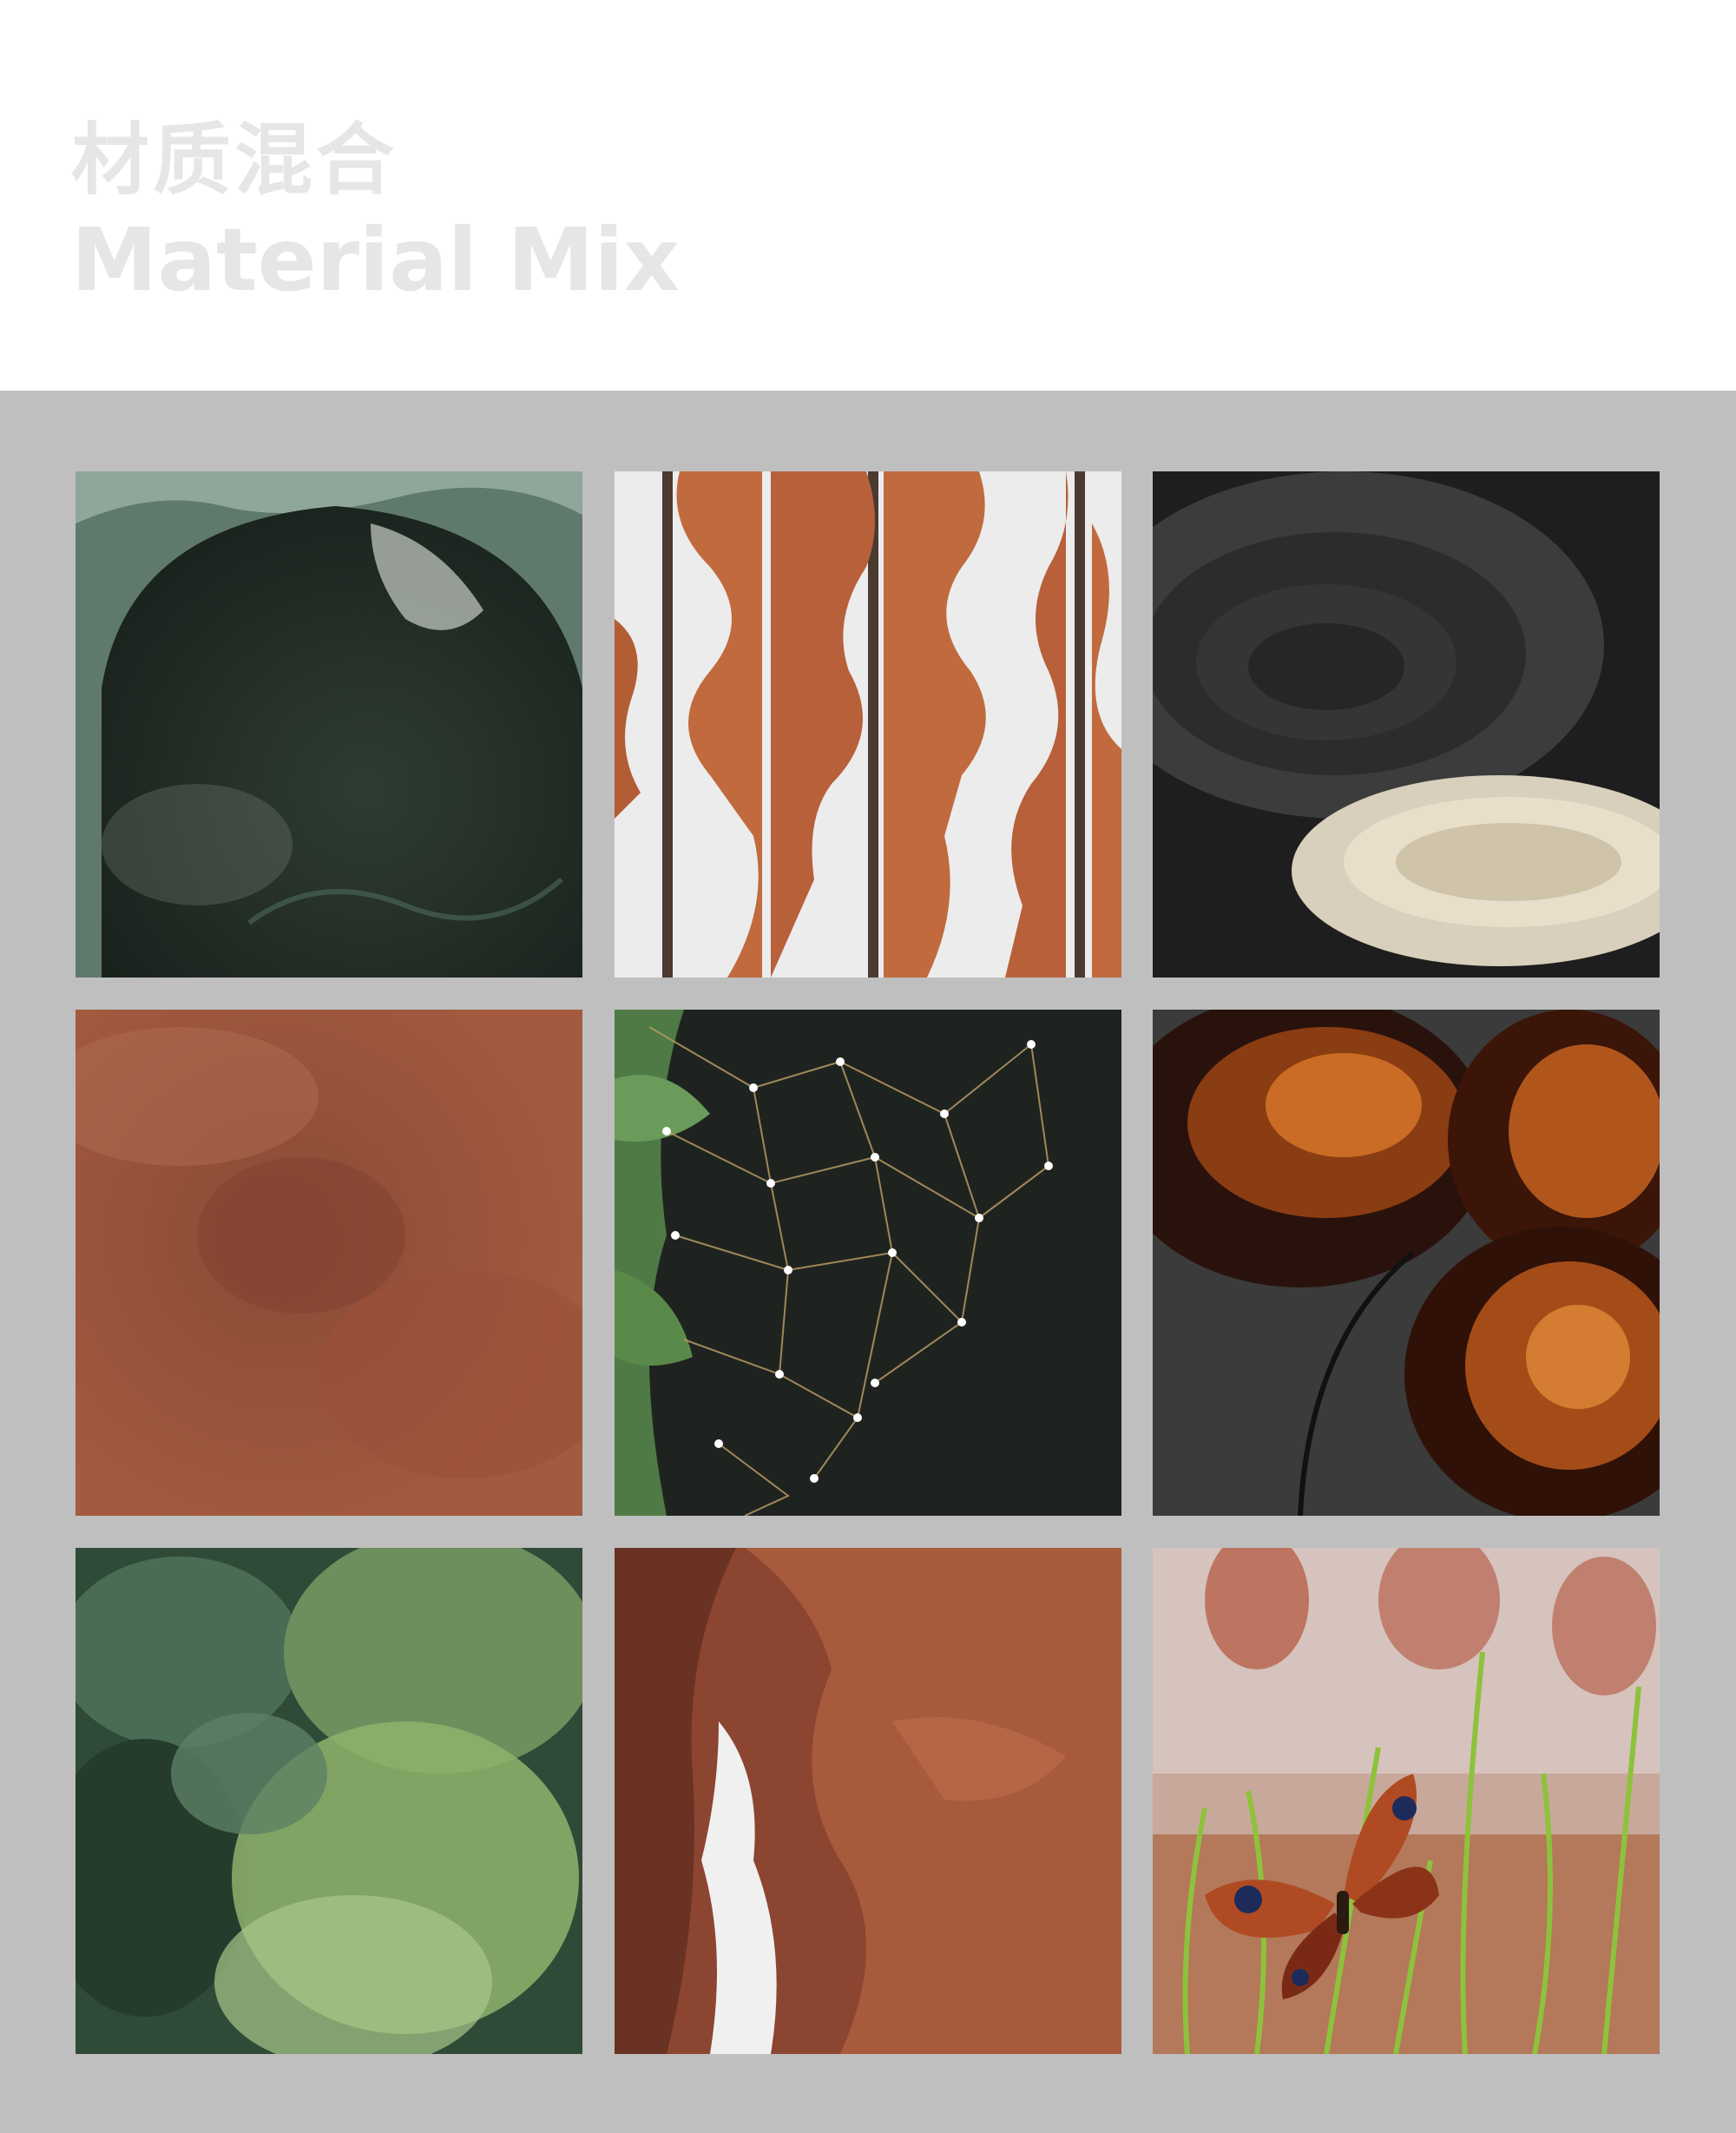  I want to click on amber-glass-lamp-image, so click(1406, 1263).